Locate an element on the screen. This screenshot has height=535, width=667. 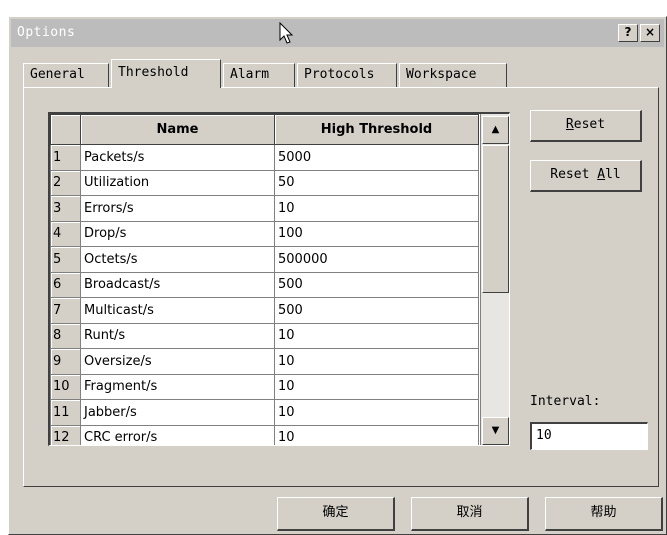
mouse-cursor-icon is located at coordinates (286, 33).